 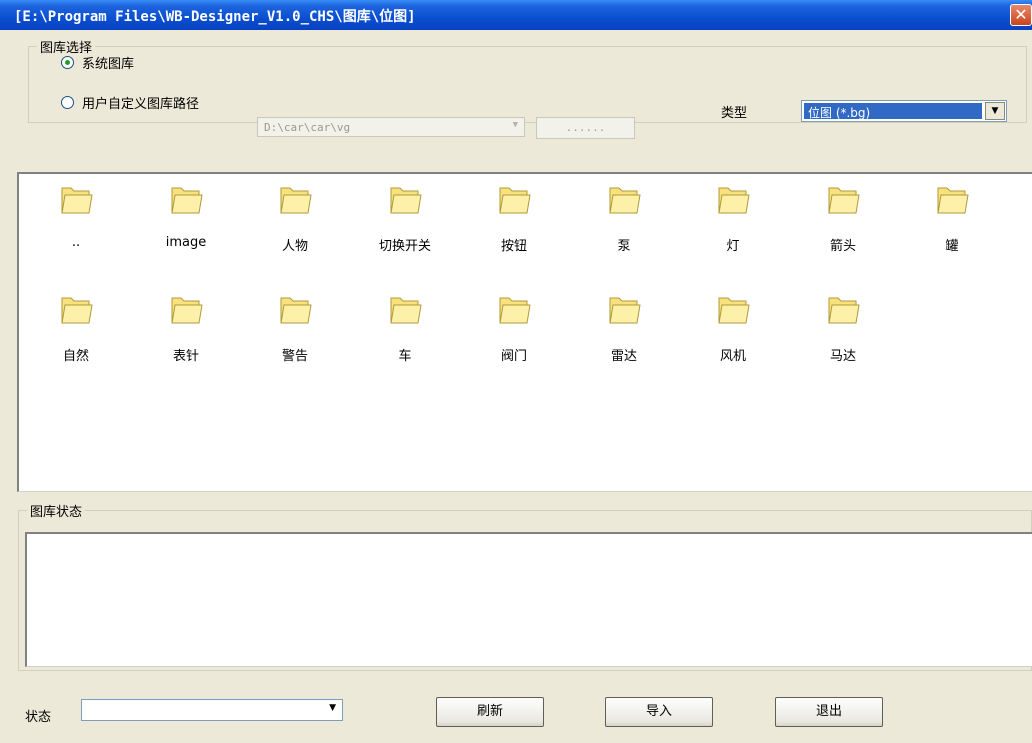 I want to click on type-select-value: 位图 (*.bg), so click(x=893, y=111).